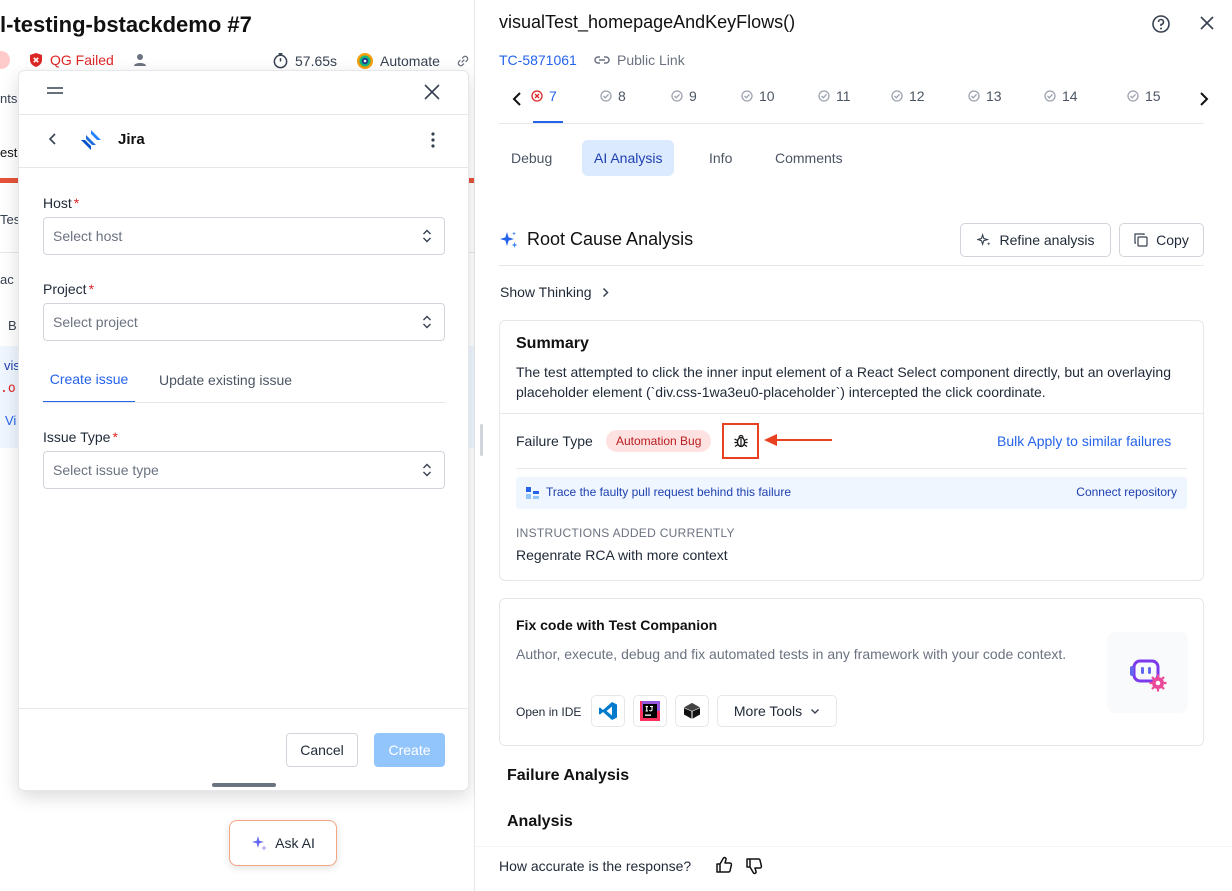 This screenshot has height=891, width=1232. I want to click on feedback-bar: How accurate is the response?, so click(853, 868).